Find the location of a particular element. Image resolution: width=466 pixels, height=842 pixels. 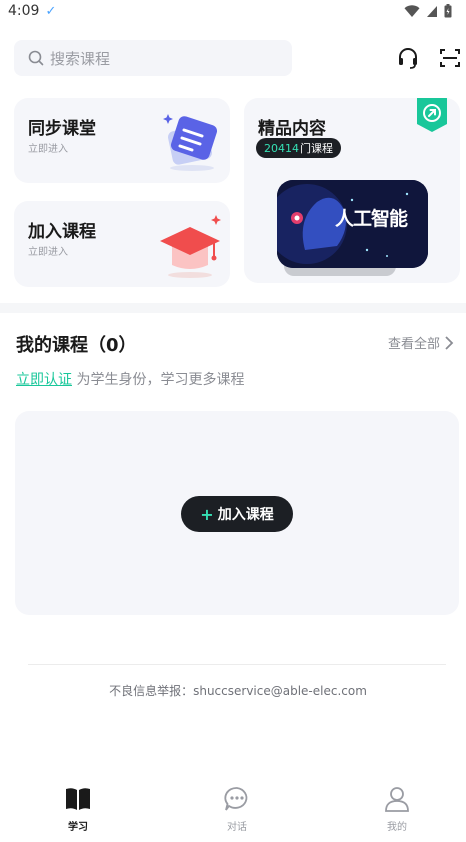

ai-course-banner: 人工智能 is located at coordinates (352, 224).